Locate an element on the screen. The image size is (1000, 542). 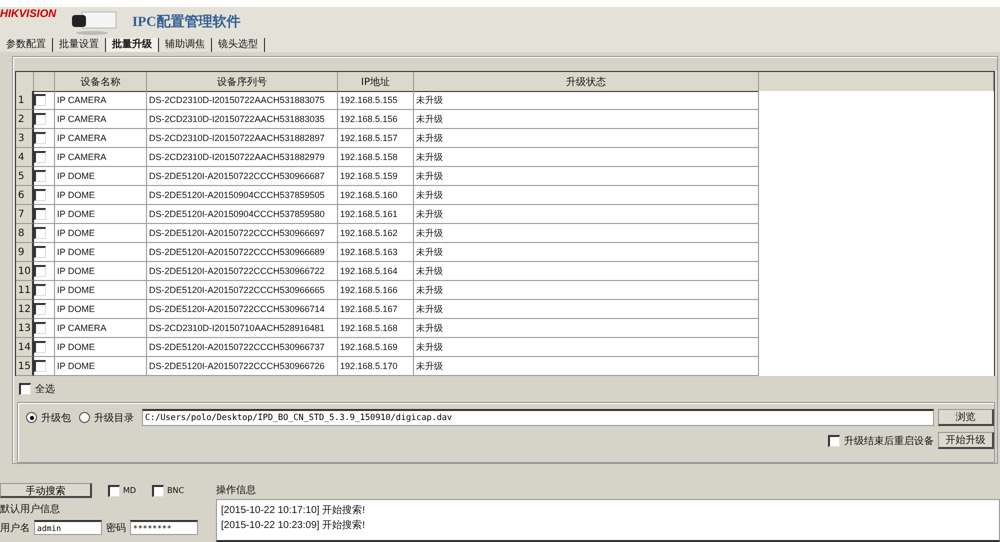
table-cell: 192.168.5.157 is located at coordinates (376, 138).